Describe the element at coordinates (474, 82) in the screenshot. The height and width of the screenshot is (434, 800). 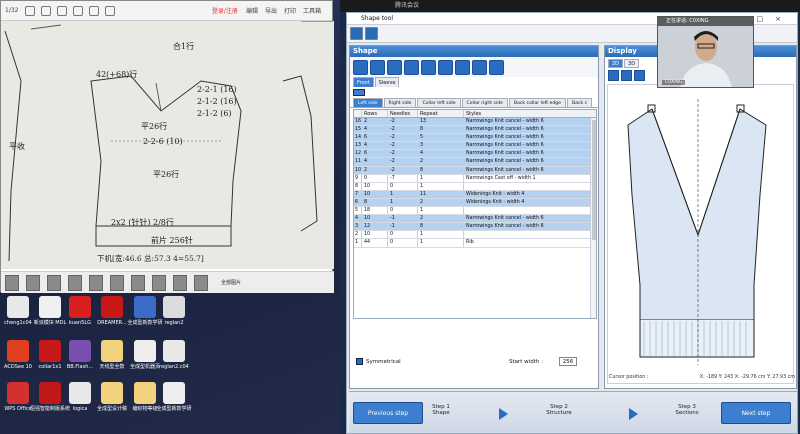
I see `view-tabs: Front Sleeve` at that location.